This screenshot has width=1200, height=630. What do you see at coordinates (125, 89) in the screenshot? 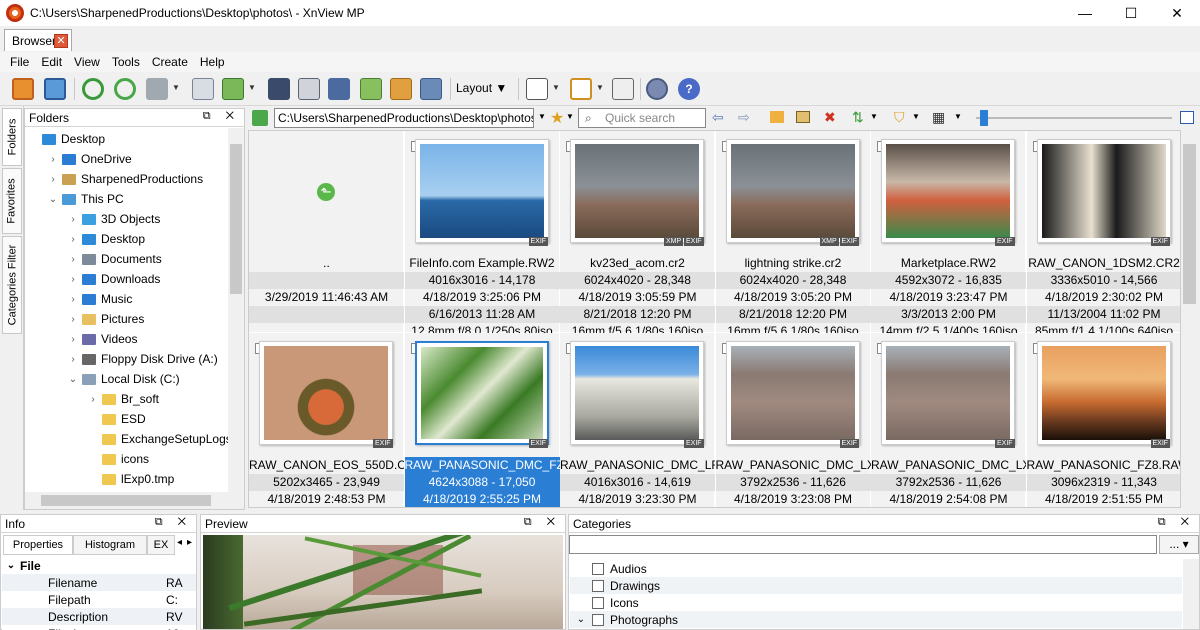
I see `rotate-icon` at bounding box center [125, 89].